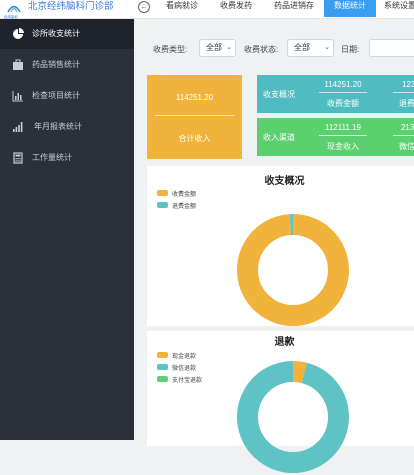 The image size is (414, 475). Describe the element at coordinates (214, 47) in the screenshot. I see `fee-type-value: 全部` at that location.